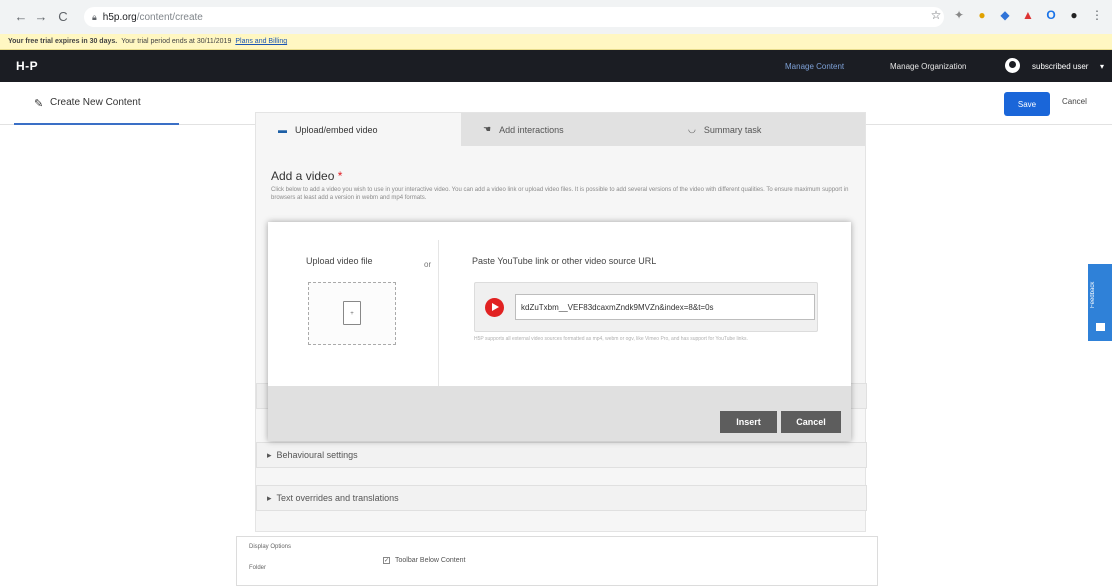 This screenshot has height=586, width=1112. Describe the element at coordinates (814, 66) in the screenshot. I see `nav-manage-content: Manage Content` at that location.